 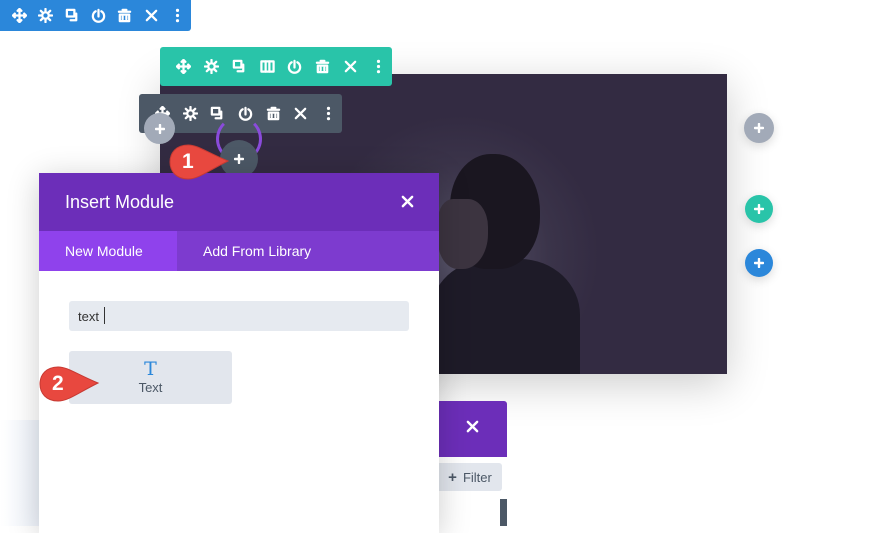 What do you see at coordinates (267, 67) in the screenshot?
I see `columns-icon` at bounding box center [267, 67].